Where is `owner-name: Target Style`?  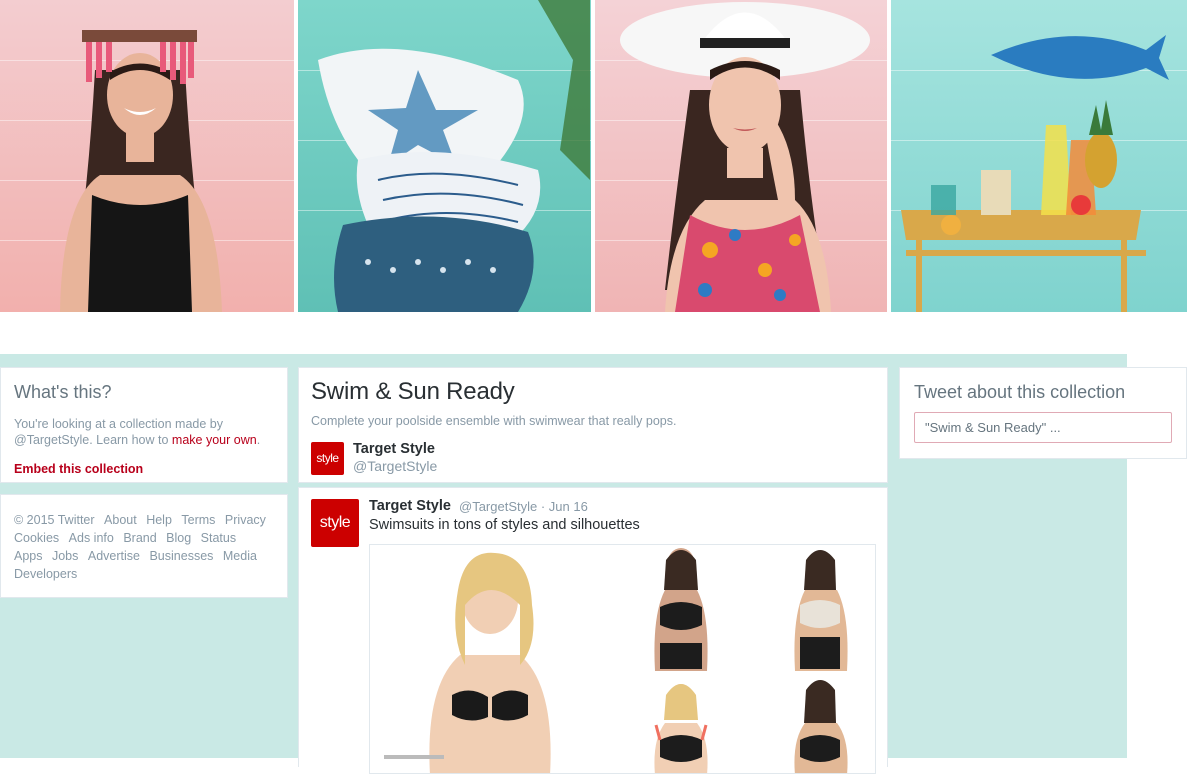 owner-name: Target Style is located at coordinates (394, 449).